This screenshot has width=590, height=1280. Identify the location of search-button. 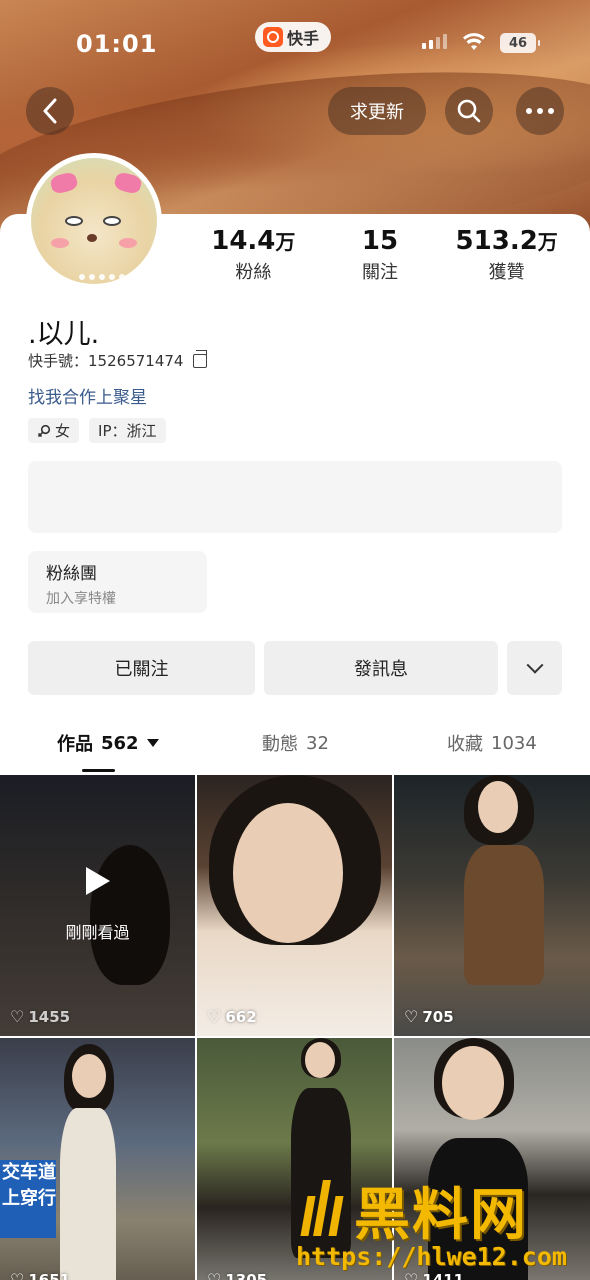
(469, 111).